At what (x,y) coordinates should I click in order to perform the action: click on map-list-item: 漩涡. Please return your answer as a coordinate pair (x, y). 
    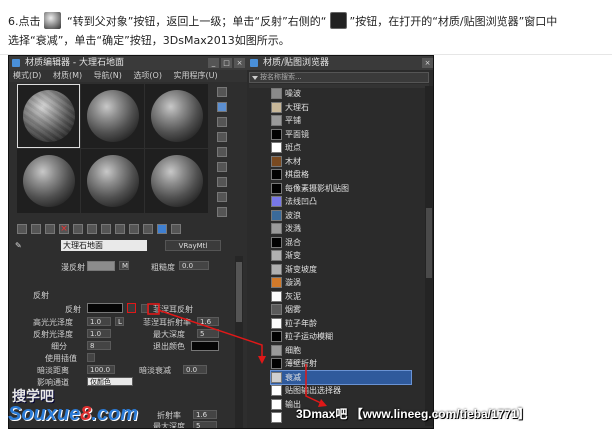
    Looking at the image, I should click on (341, 283).